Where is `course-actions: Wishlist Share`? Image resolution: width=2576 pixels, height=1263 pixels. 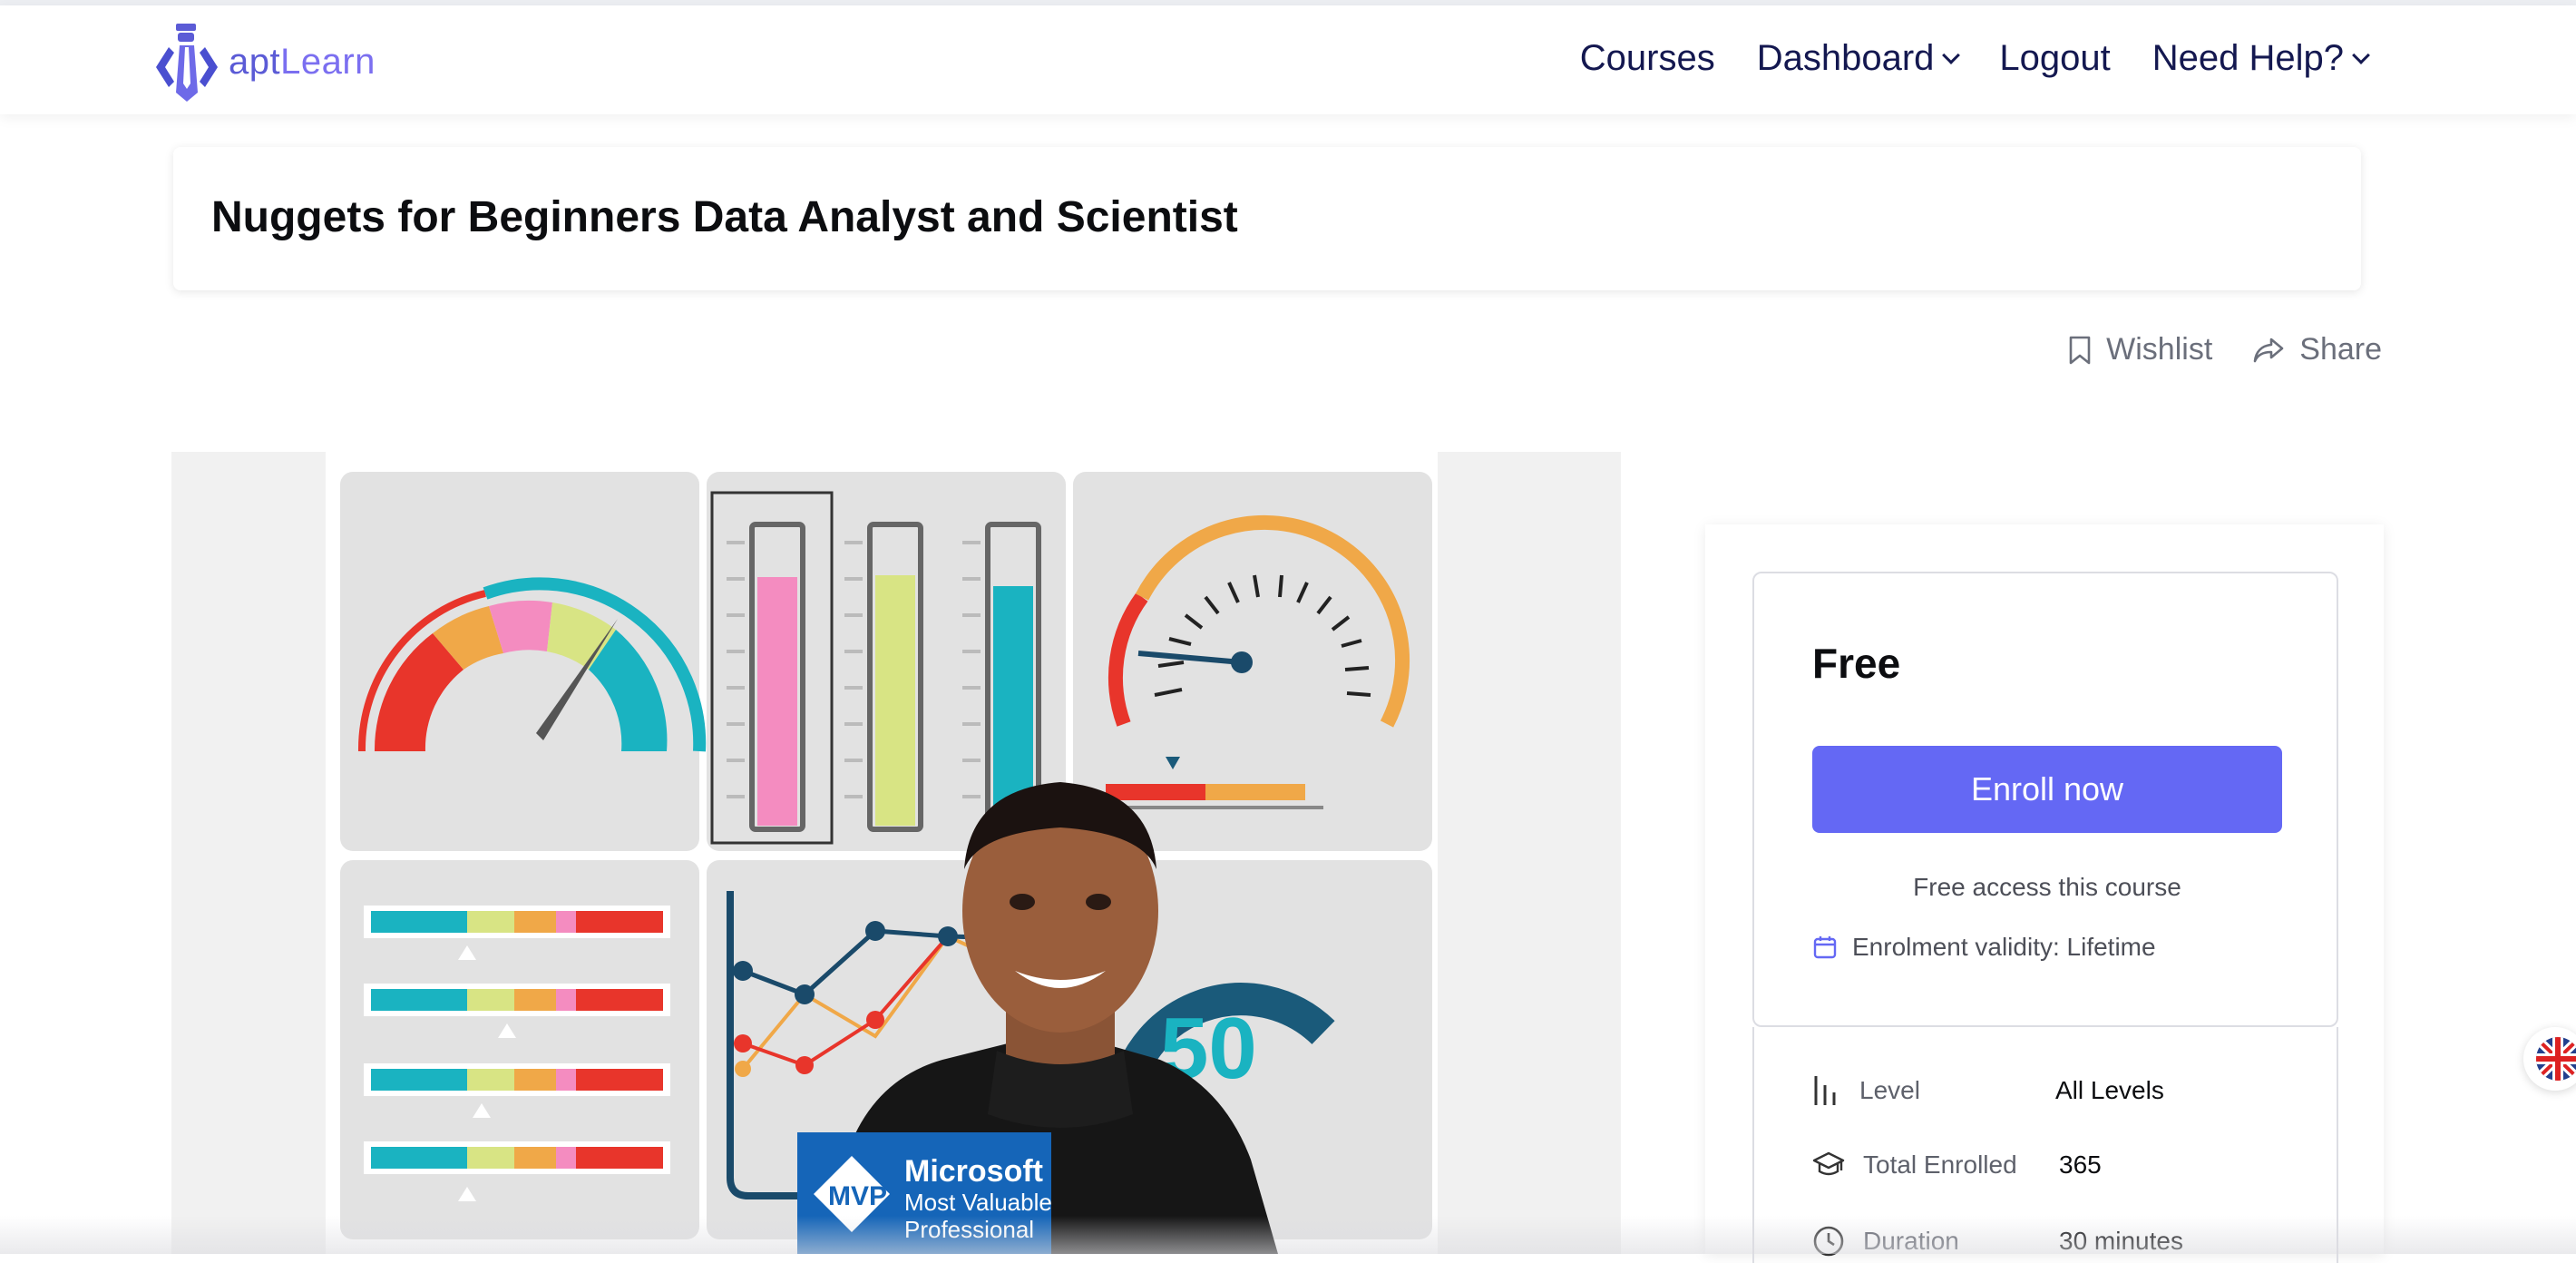
course-actions: Wishlist Share is located at coordinates (2225, 349).